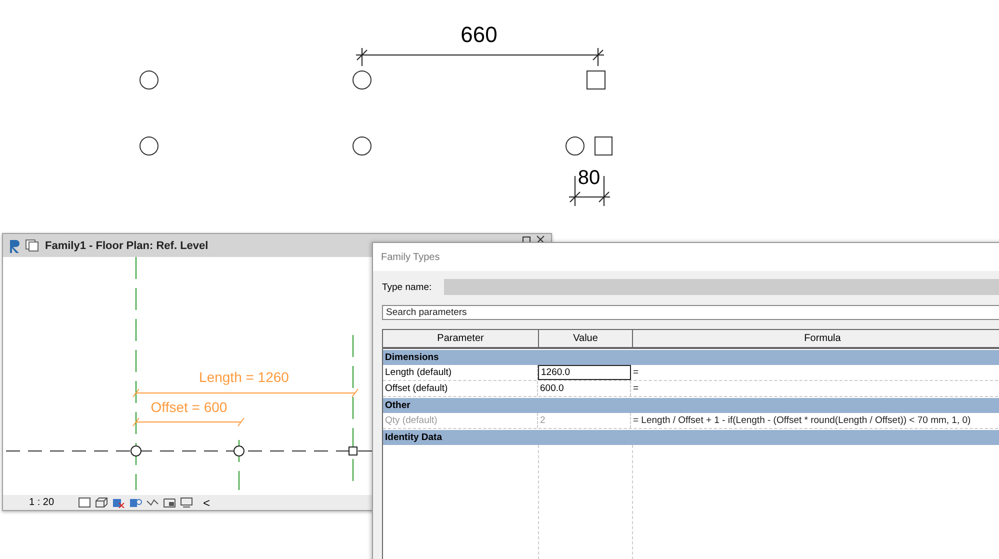 The width and height of the screenshot is (999, 559). I want to click on value-cell: 1260.0, so click(584, 372).